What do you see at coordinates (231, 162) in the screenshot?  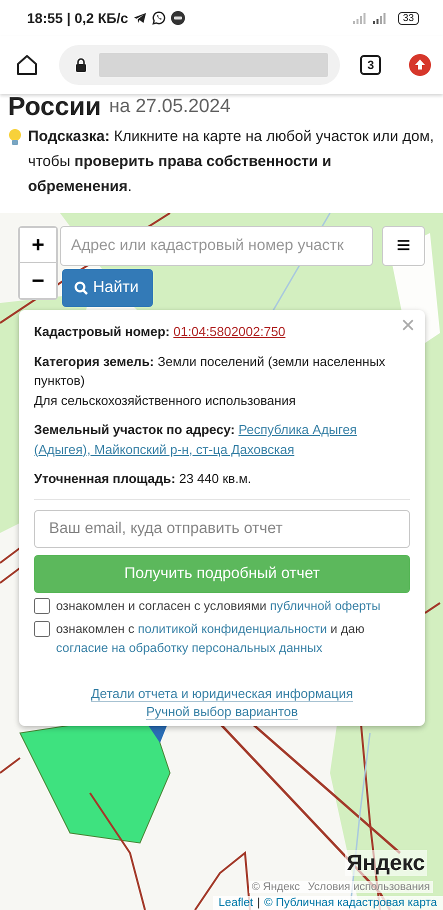 I see `hint-text: Подсказка: Кликните на карте на любой участок или дом, чтобы проверить права собственности и обременения.` at bounding box center [231, 162].